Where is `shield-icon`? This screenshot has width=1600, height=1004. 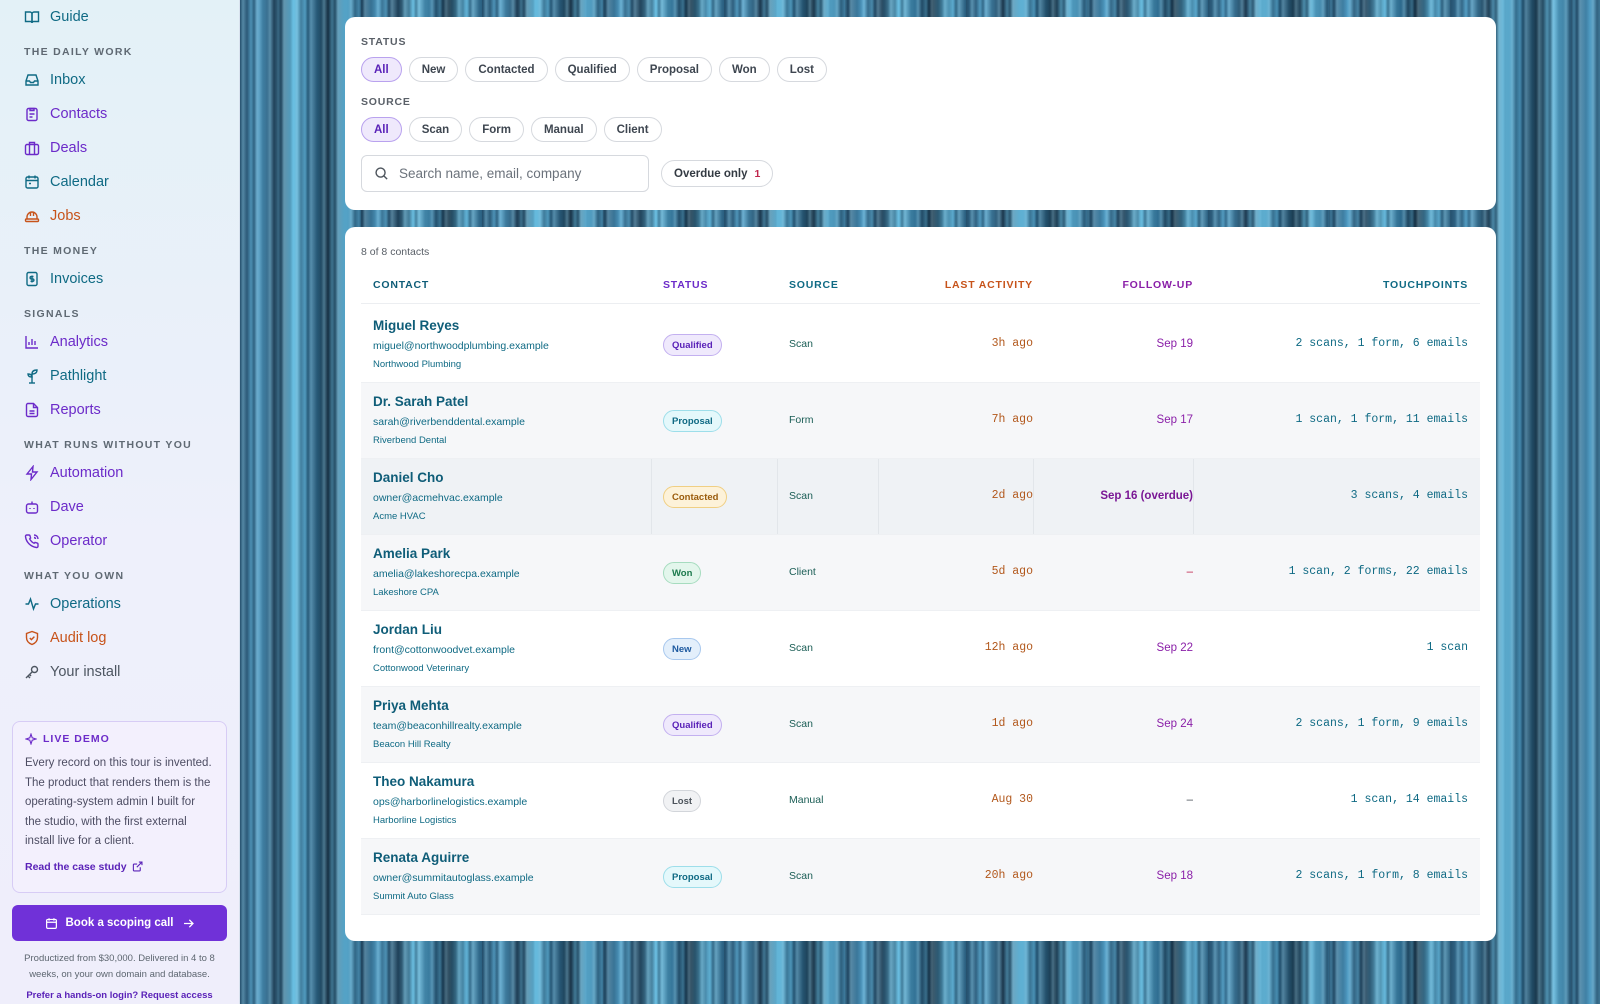
shield-icon is located at coordinates (32, 638).